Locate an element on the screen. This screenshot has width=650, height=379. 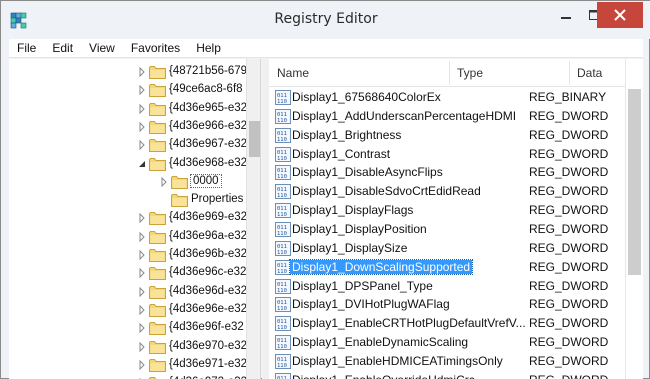
list-scroll-thumb is located at coordinates (634, 182).